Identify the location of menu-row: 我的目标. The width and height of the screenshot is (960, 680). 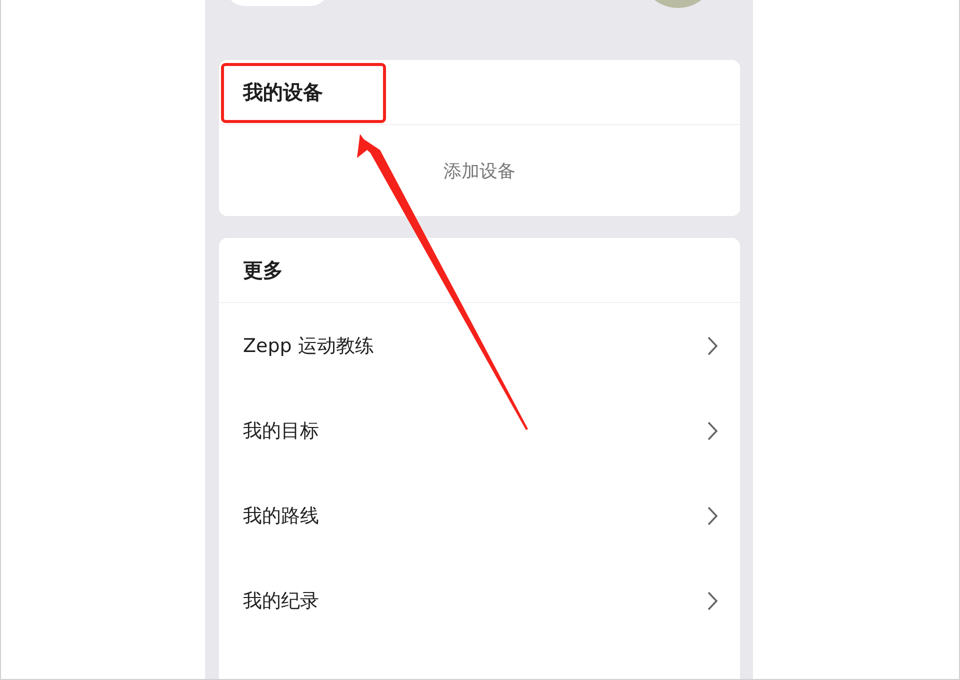
(479, 430).